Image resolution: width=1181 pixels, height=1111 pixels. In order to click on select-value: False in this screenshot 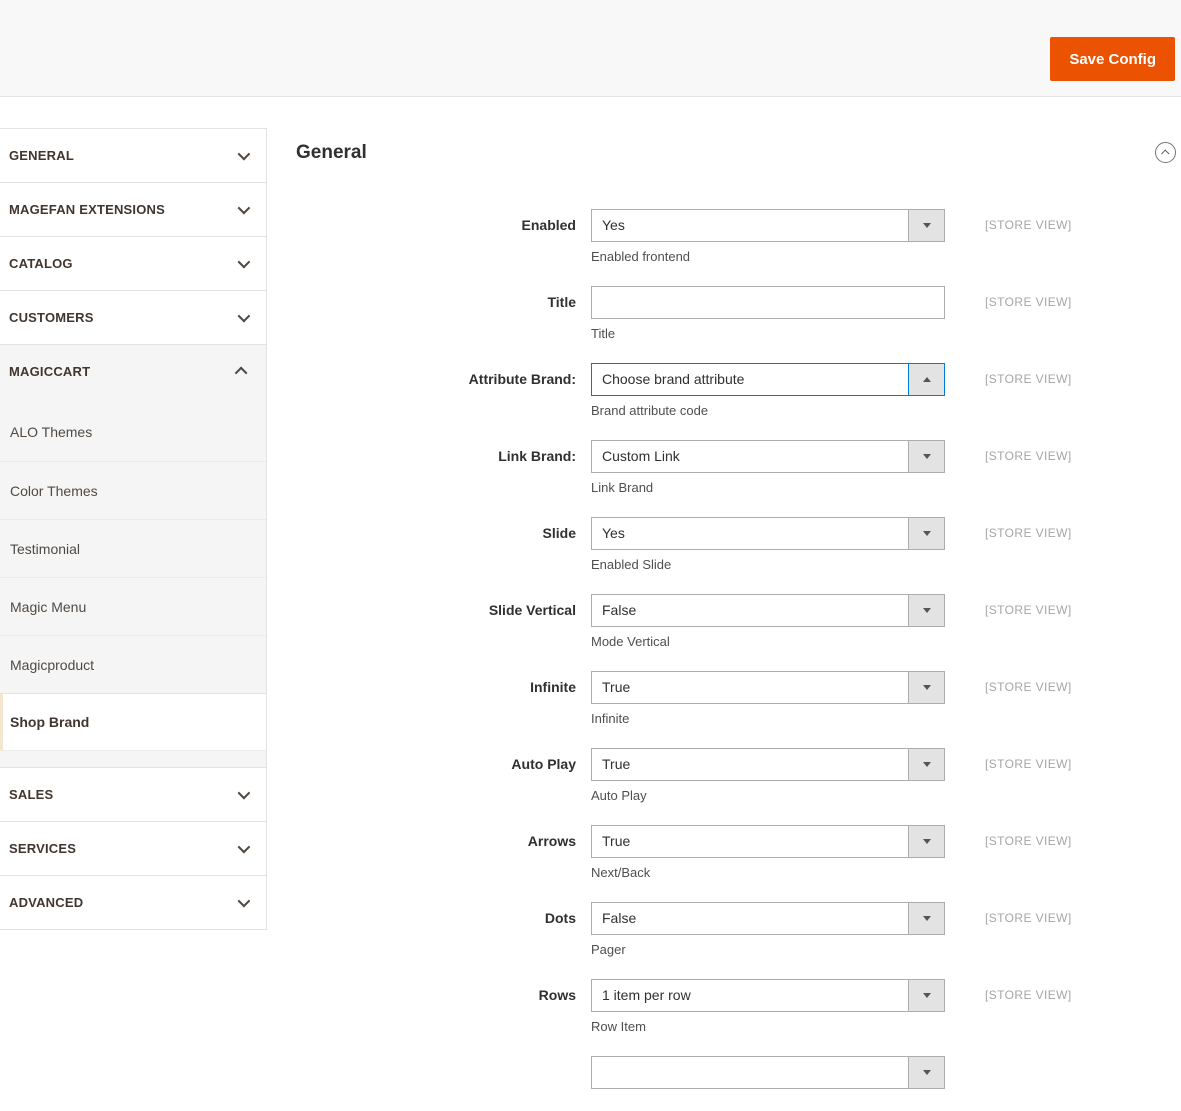, I will do `click(619, 610)`.